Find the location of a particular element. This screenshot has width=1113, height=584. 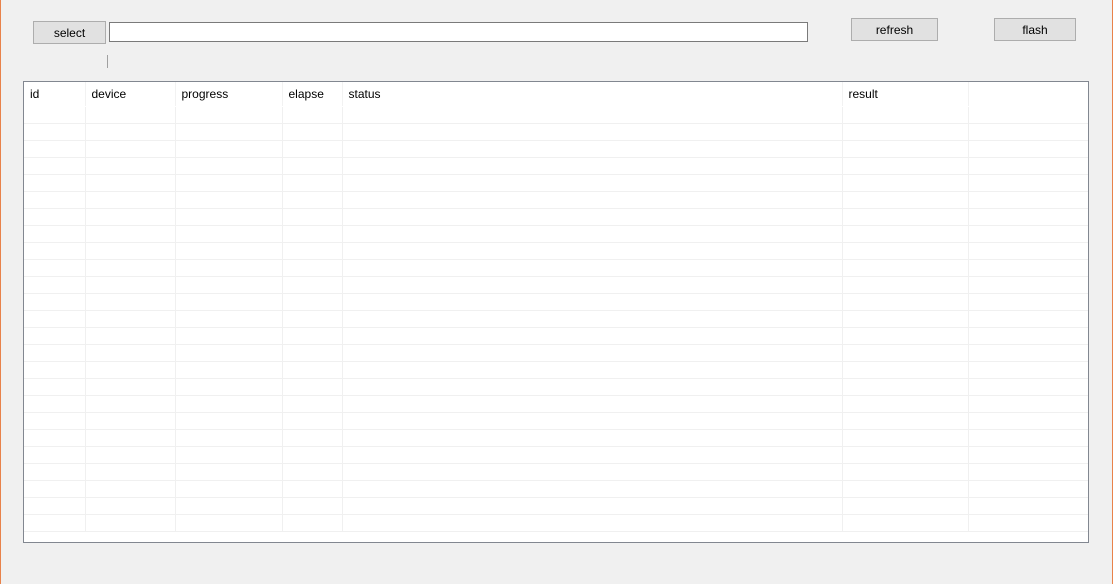

path-input is located at coordinates (458, 32).